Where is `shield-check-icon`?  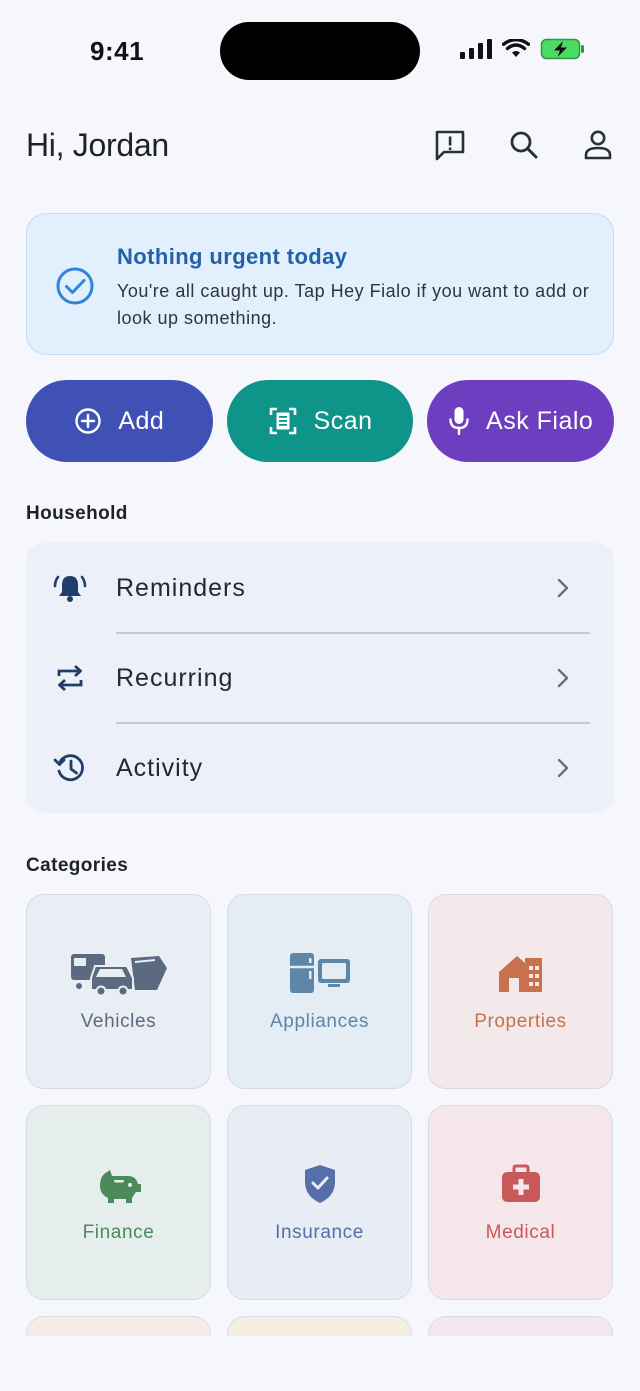 shield-check-icon is located at coordinates (319, 1184).